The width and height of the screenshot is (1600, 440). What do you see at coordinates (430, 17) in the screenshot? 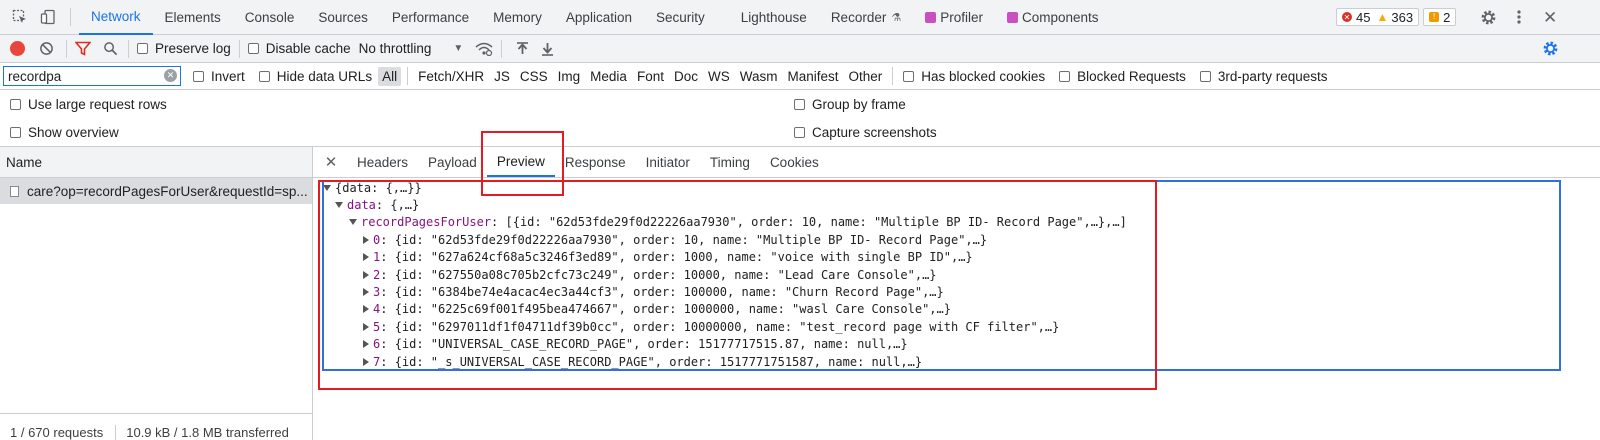
I see `tab-performance: Performance` at bounding box center [430, 17].